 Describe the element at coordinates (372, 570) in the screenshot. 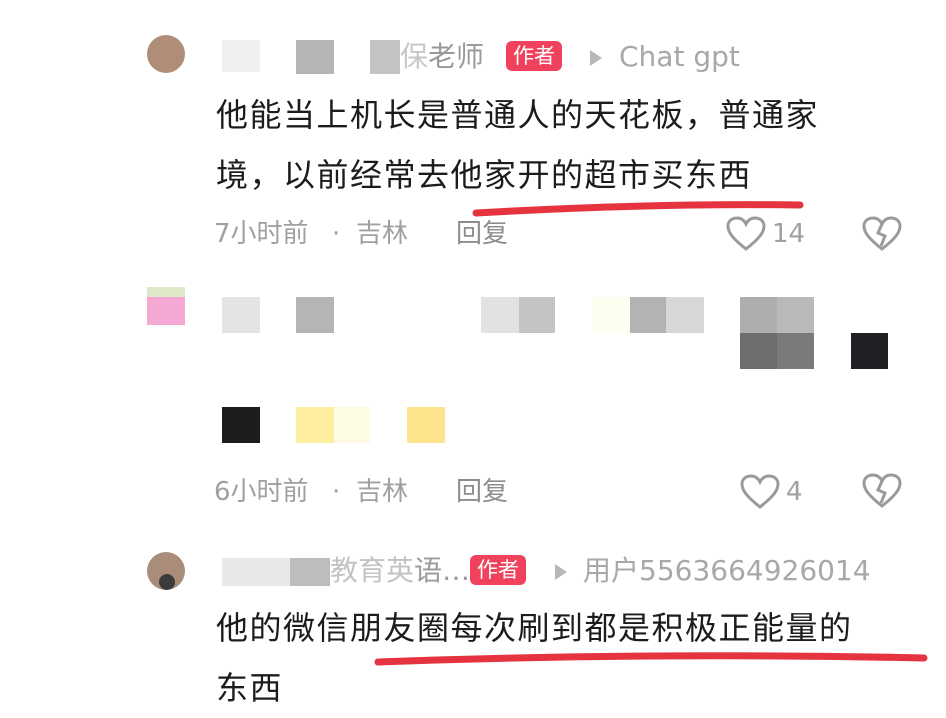

I see `user-name-prefix: 教育英` at that location.